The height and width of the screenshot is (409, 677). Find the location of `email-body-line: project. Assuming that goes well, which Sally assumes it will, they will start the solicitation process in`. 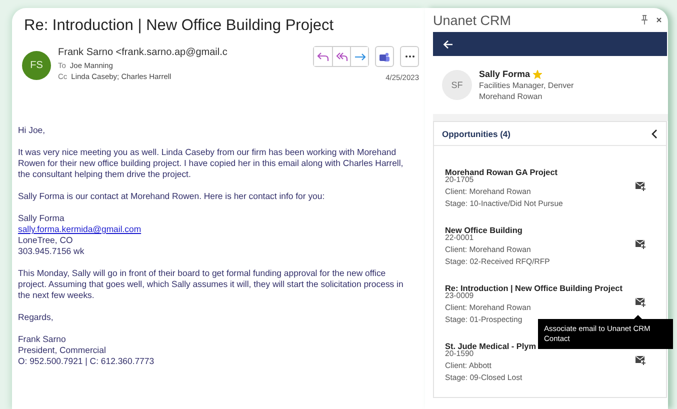

email-body-line: project. Assuming that goes well, which Sally assumes it will, they will start the solicitation process in is located at coordinates (211, 284).